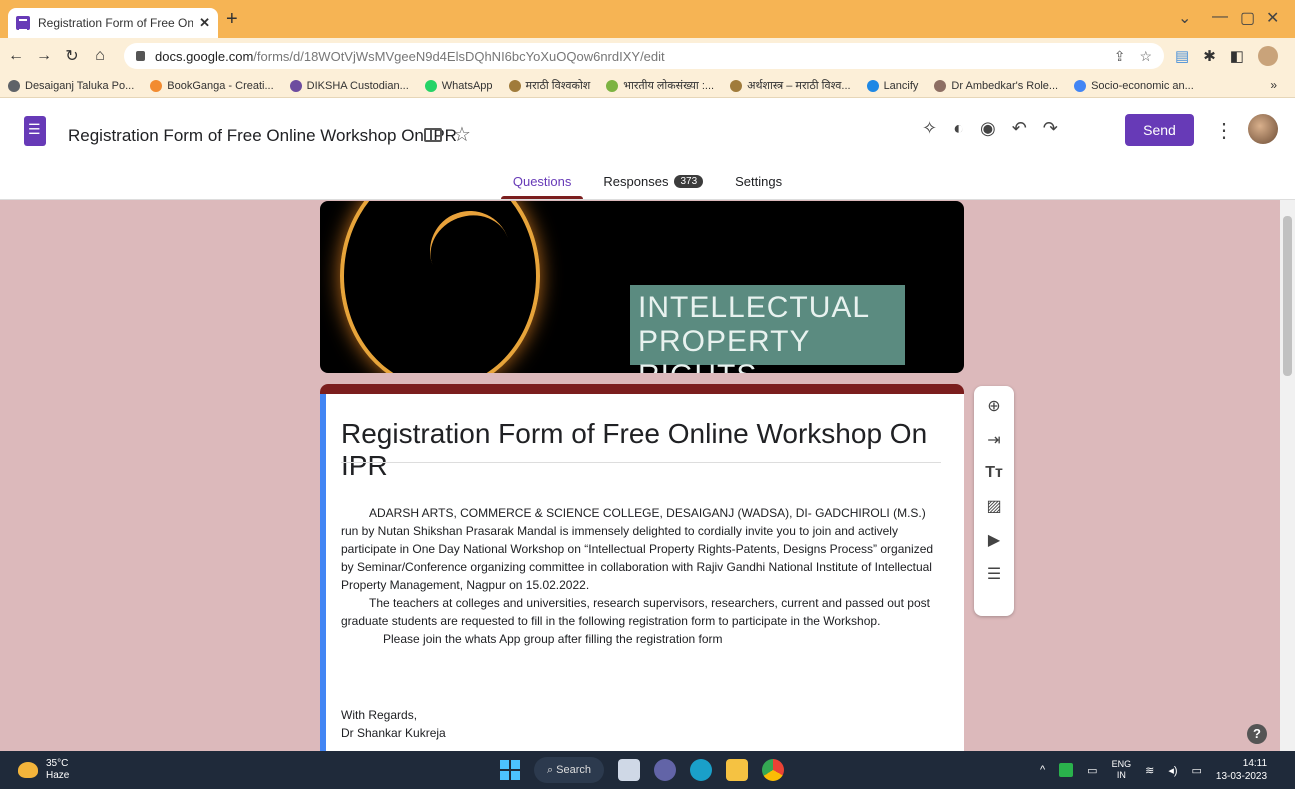 The image size is (1295, 789). What do you see at coordinates (1241, 776) in the screenshot?
I see `clock-date: 13-03-2023` at bounding box center [1241, 776].